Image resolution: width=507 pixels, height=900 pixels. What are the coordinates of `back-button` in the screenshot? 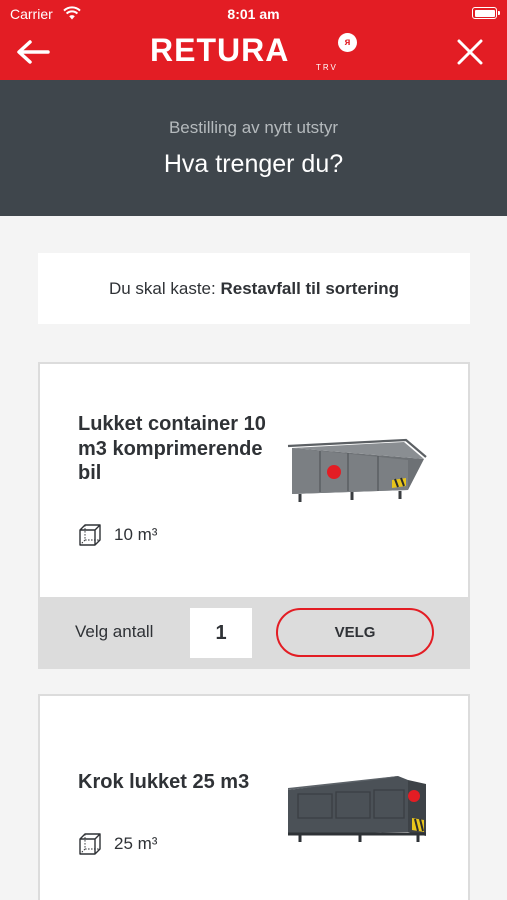 It's located at (33, 52).